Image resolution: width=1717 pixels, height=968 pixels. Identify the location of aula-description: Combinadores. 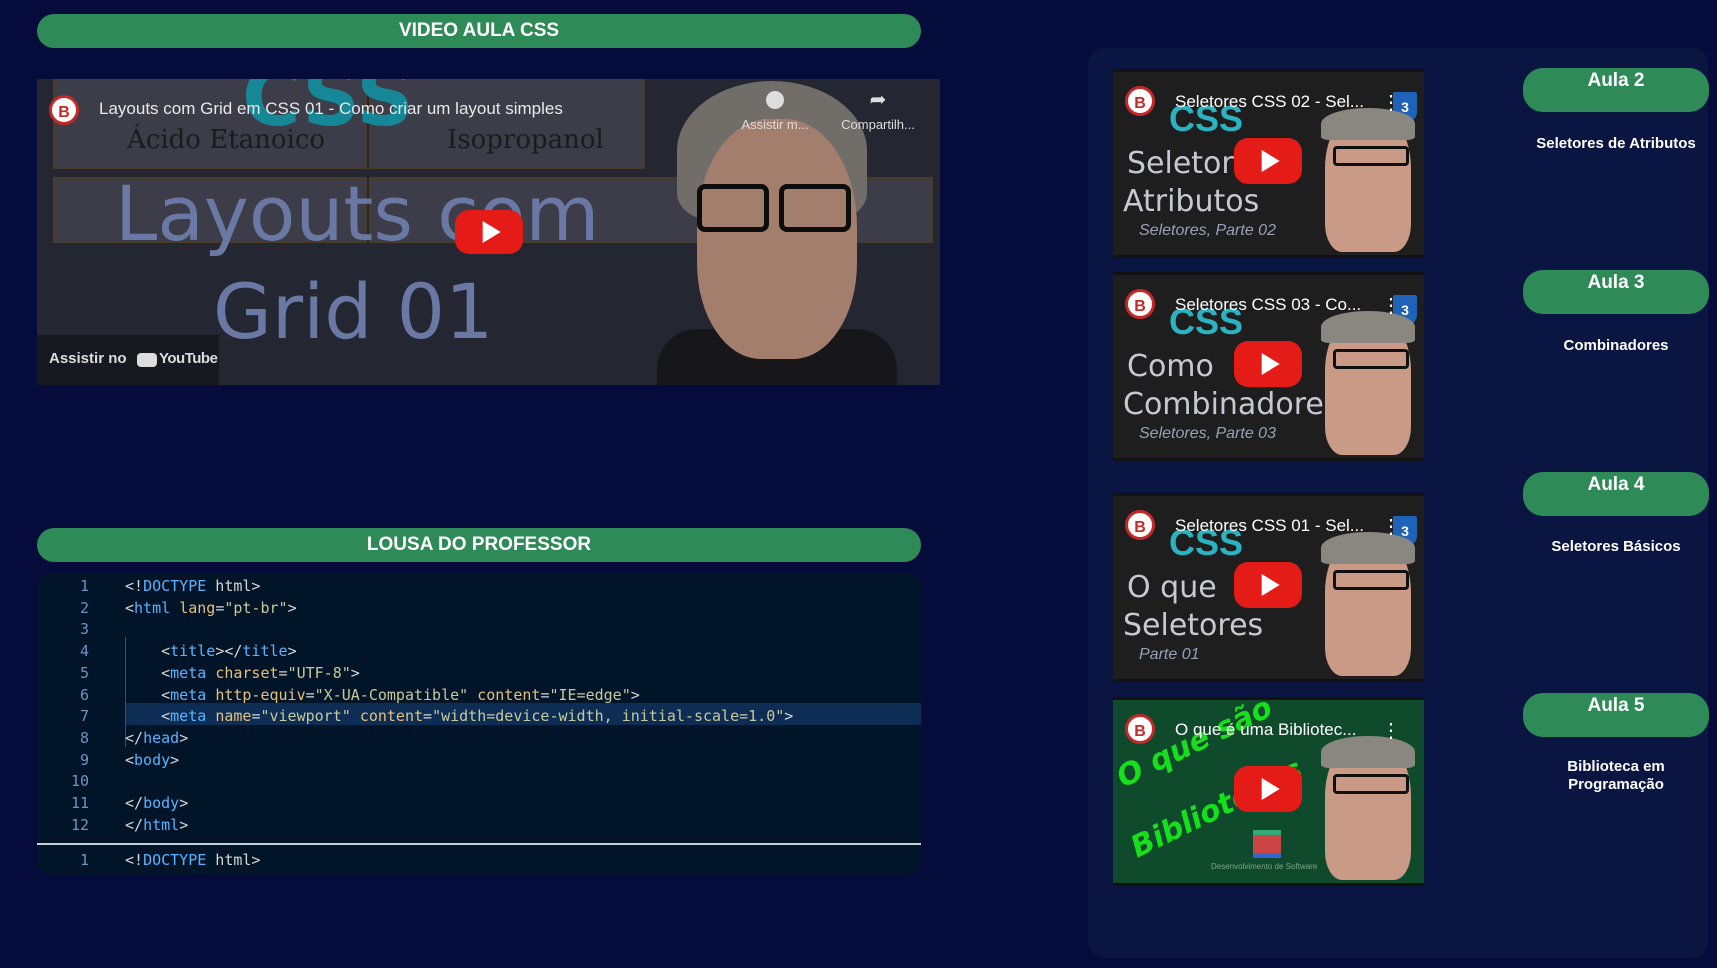
(1616, 345).